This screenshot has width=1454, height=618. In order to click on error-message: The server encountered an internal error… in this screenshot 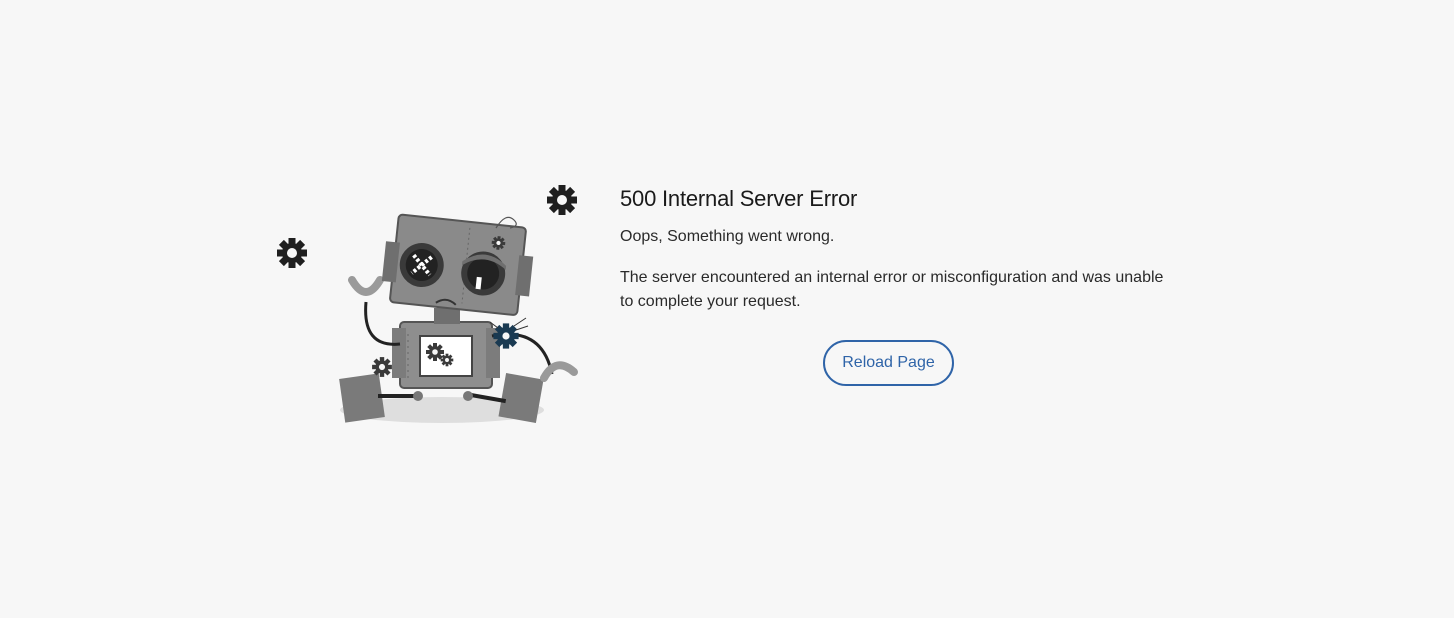, I will do `click(892, 289)`.